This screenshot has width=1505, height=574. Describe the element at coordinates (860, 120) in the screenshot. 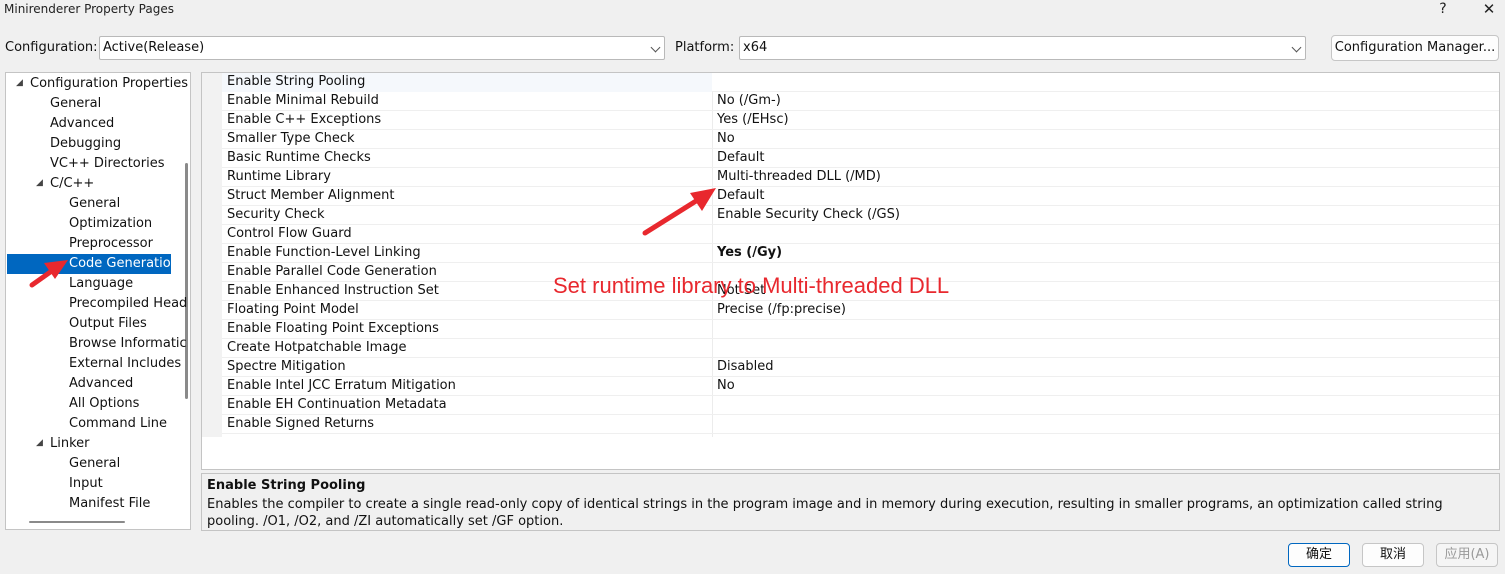

I see `property-row: Enable C++ Exceptions Yes (/EHsc)` at that location.